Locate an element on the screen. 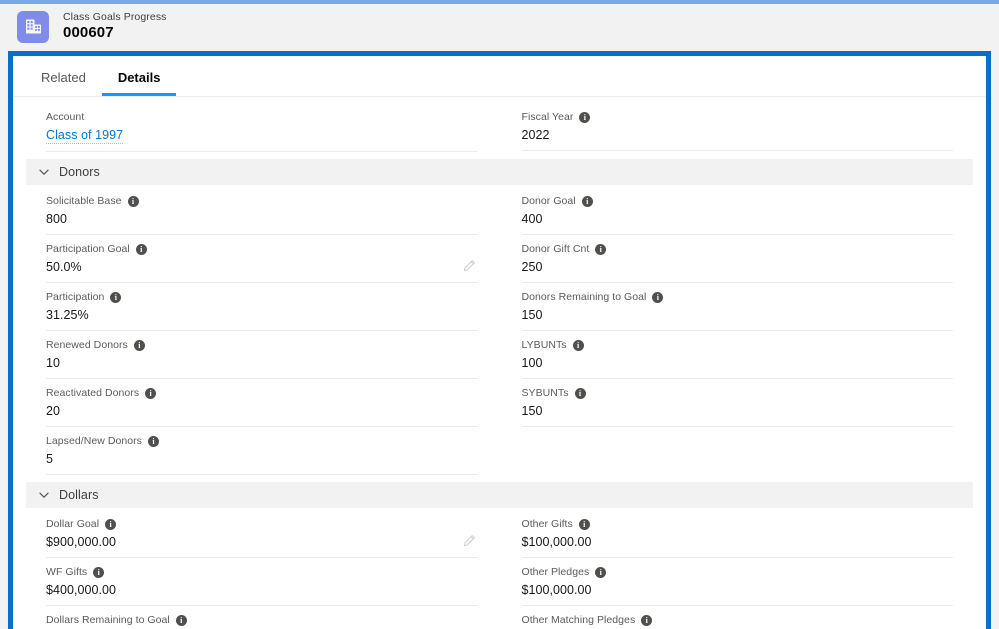  section-title: Dollars is located at coordinates (79, 495).